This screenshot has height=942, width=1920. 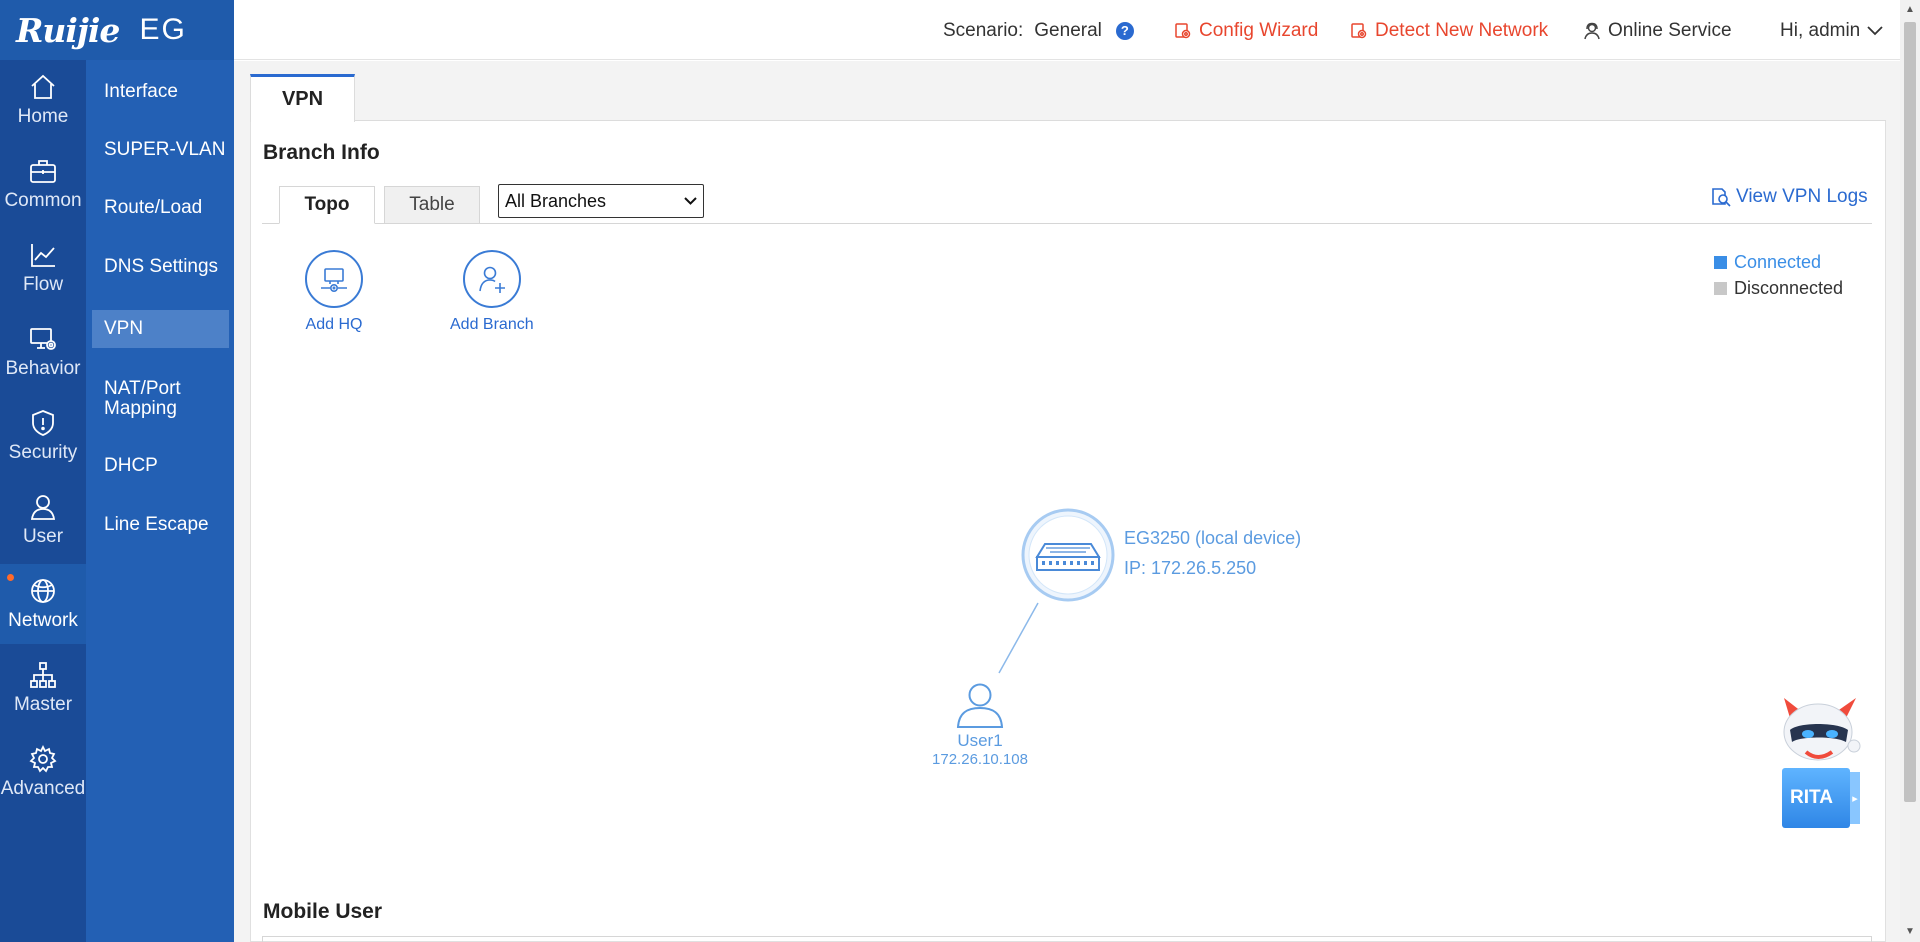 What do you see at coordinates (1819, 763) in the screenshot?
I see `rita-assistant-button: RITA ▸` at bounding box center [1819, 763].